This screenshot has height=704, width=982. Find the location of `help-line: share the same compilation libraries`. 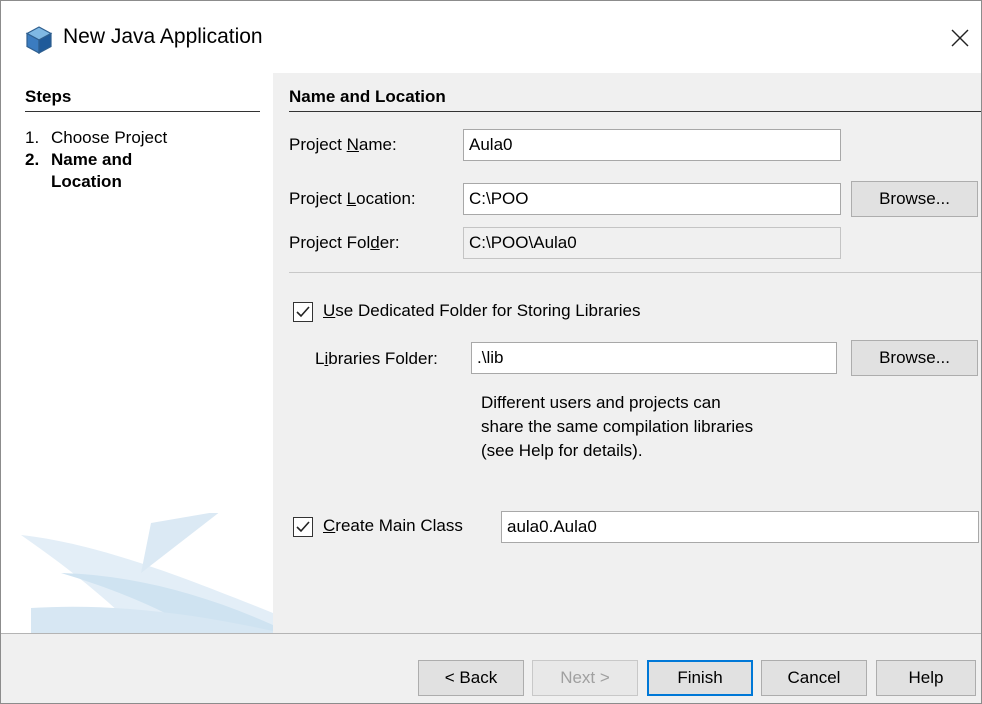

help-line: share the same compilation libraries is located at coordinates (617, 426).